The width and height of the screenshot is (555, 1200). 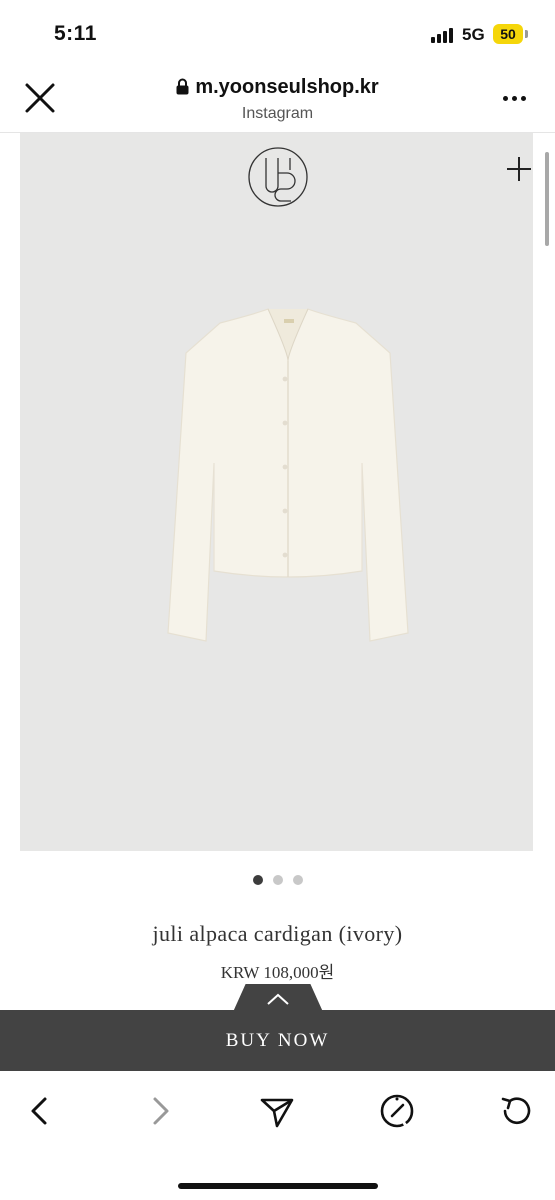 I want to click on url-text: m.yoonseulshop.kr, so click(x=287, y=87).